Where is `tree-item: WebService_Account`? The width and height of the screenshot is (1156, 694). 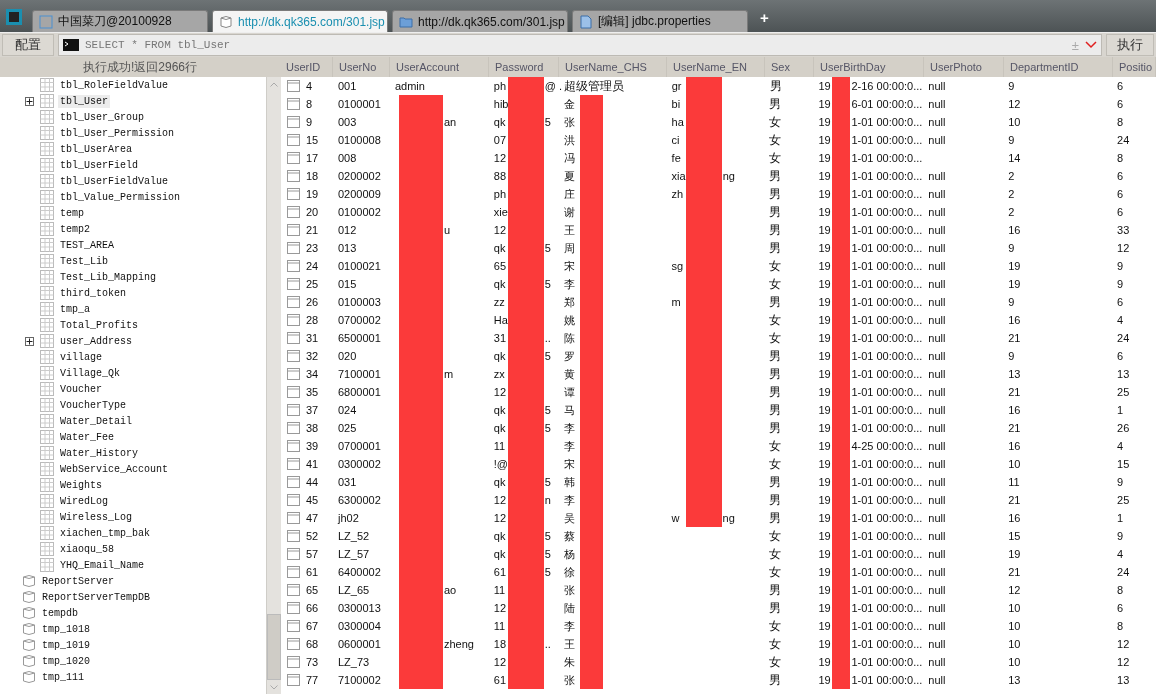 tree-item: WebService_Account is located at coordinates (114, 469).